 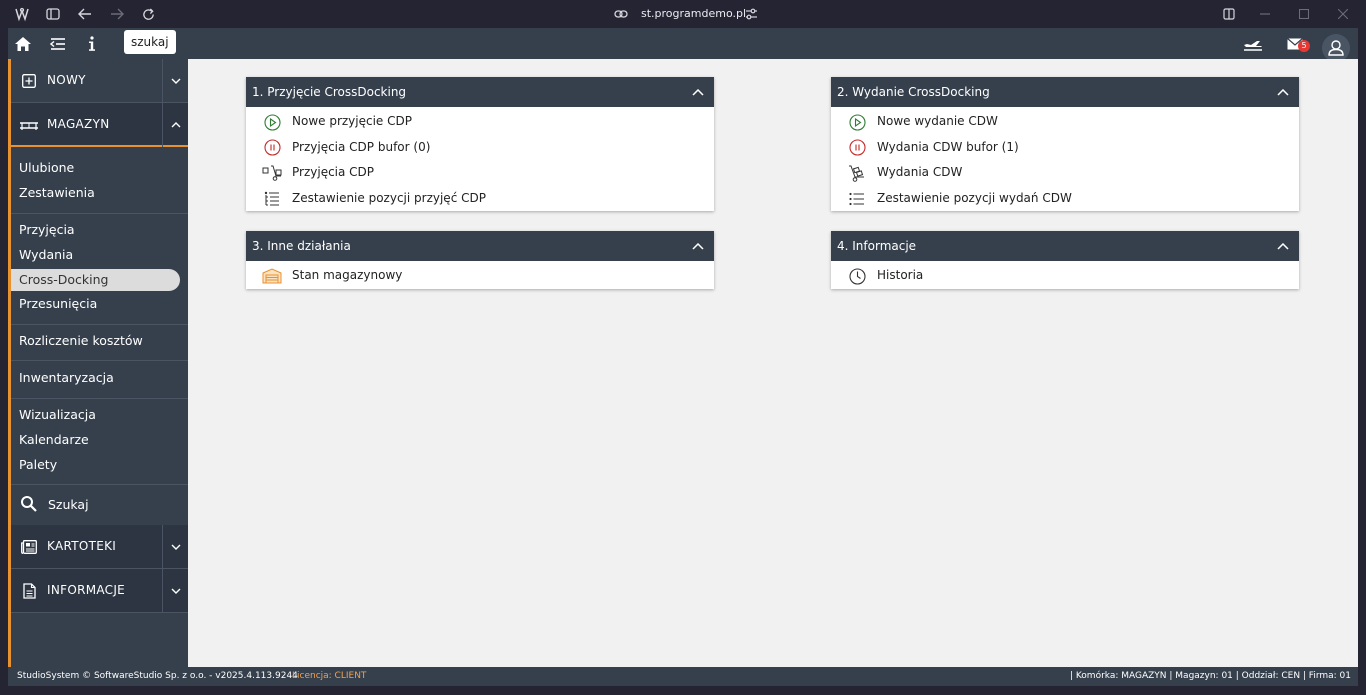 What do you see at coordinates (99, 81) in the screenshot?
I see `sidebar-section-nowy: NOWY` at bounding box center [99, 81].